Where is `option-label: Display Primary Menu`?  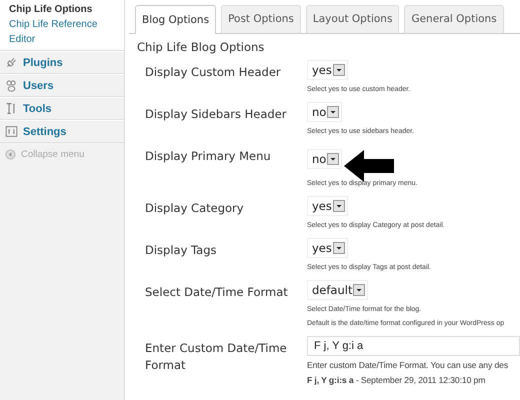
option-label: Display Primary Menu is located at coordinates (208, 156).